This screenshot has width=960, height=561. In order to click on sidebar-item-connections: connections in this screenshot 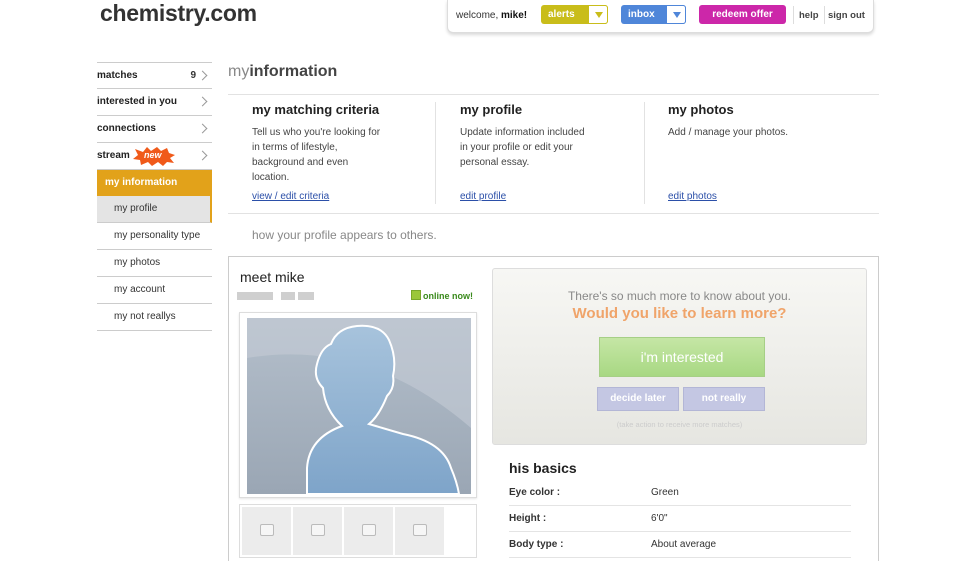, I will do `click(154, 129)`.